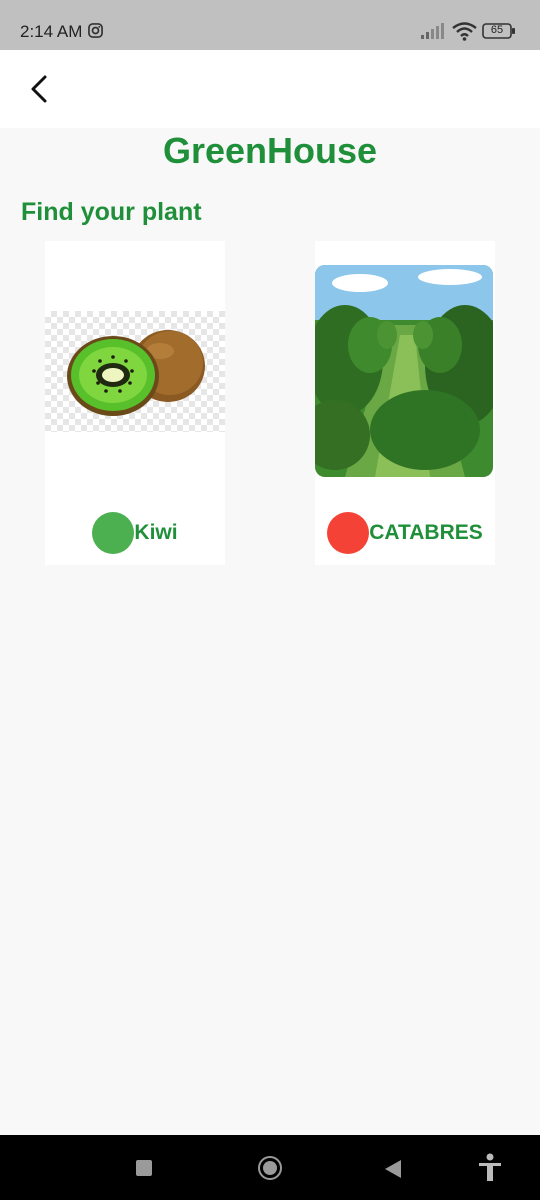 The width and height of the screenshot is (540, 1200). I want to click on home-icon, so click(270, 1168).